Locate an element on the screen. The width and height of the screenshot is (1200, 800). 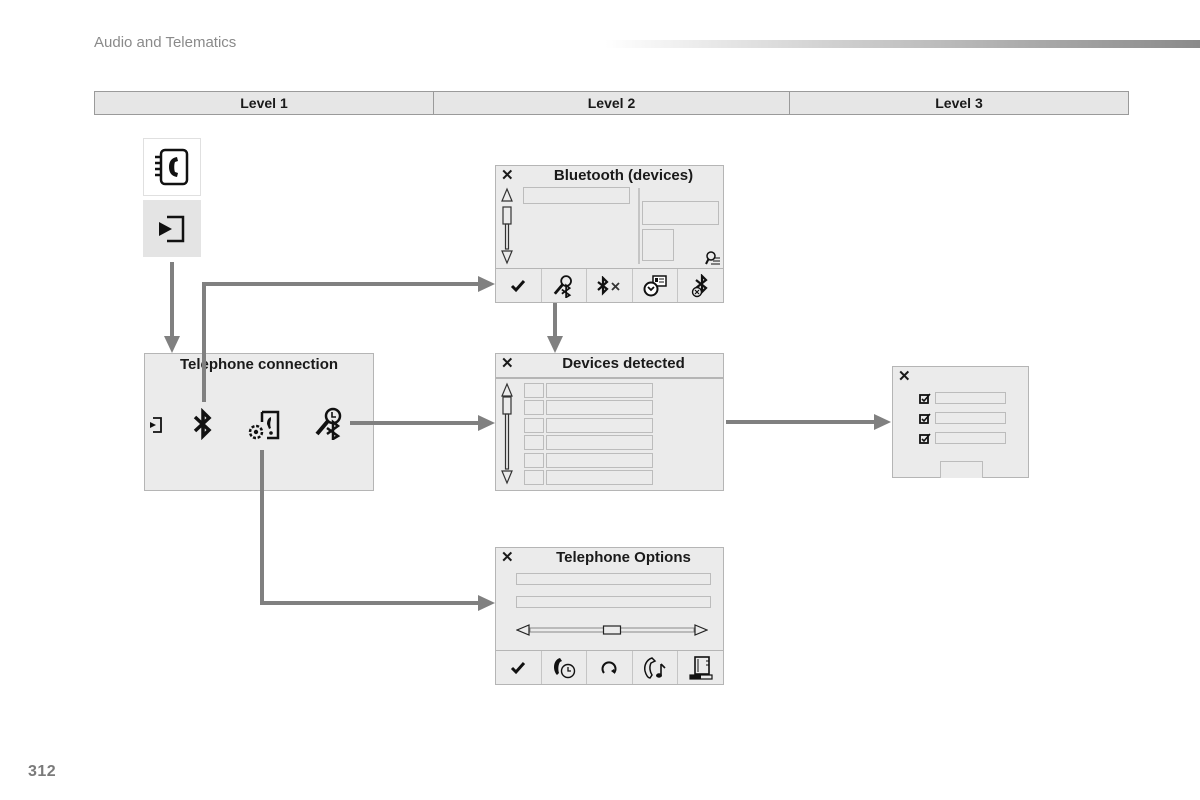
header-gradient-bar is located at coordinates (902, 44).